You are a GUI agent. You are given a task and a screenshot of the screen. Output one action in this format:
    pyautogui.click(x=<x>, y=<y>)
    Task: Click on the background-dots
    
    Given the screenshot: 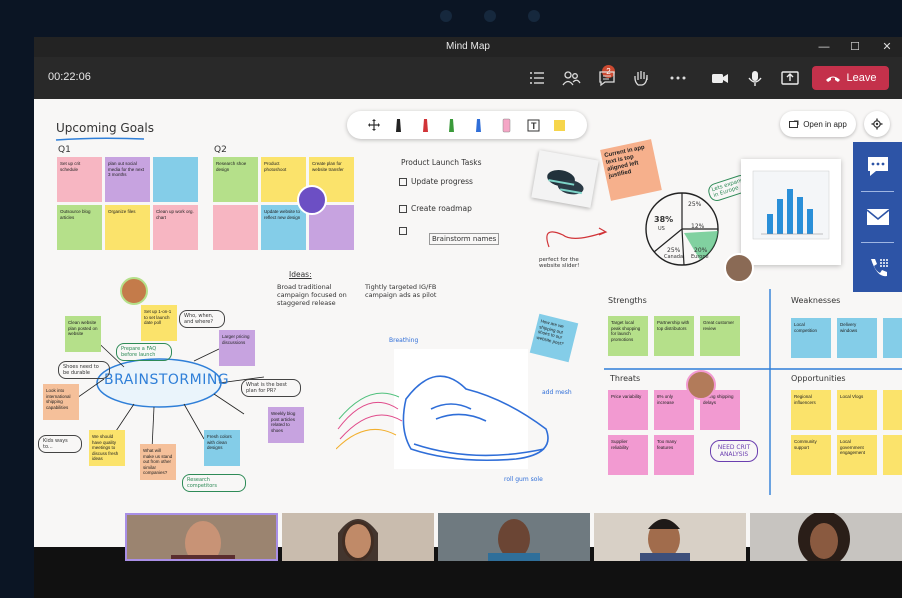 What is the action you would take?
    pyautogui.click(x=495, y=17)
    